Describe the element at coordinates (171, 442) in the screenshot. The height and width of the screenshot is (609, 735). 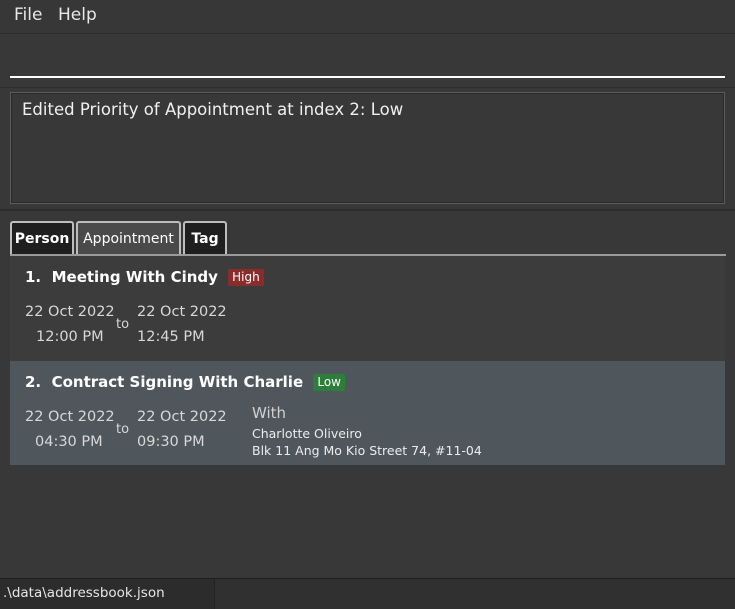
I see `end-time: 09:30 PM` at that location.